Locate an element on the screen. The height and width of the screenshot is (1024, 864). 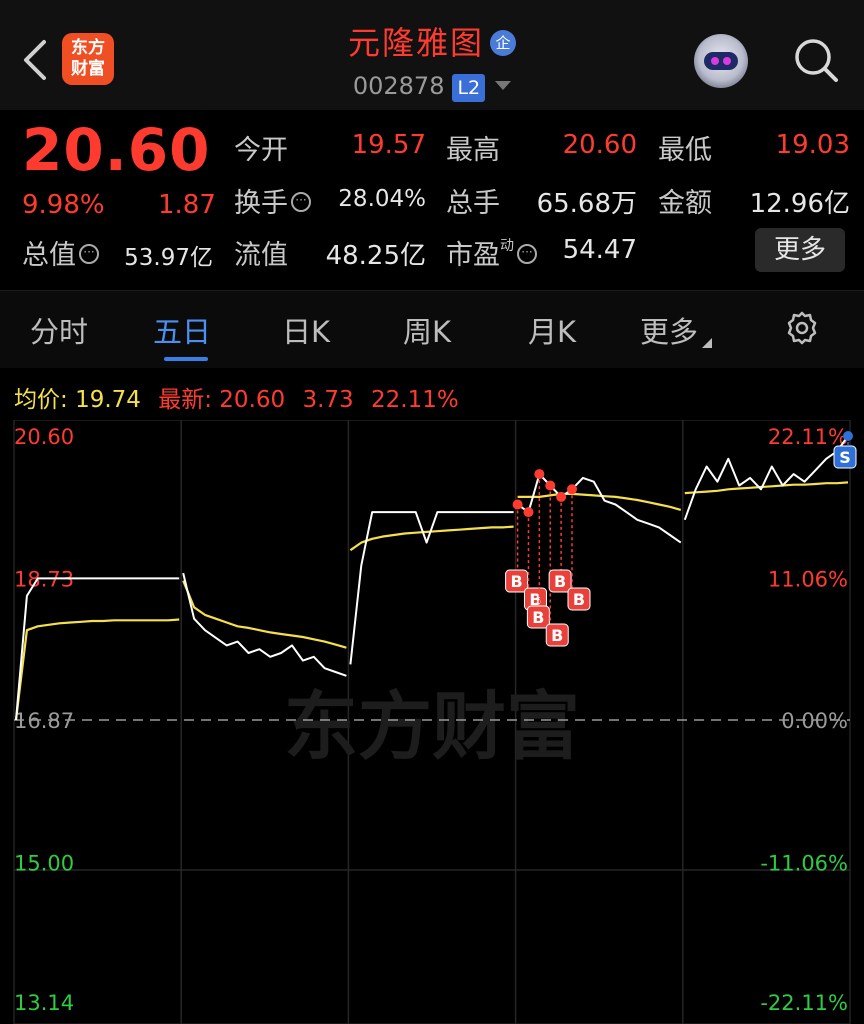
tab-more: 更多 is located at coordinates (676, 330).